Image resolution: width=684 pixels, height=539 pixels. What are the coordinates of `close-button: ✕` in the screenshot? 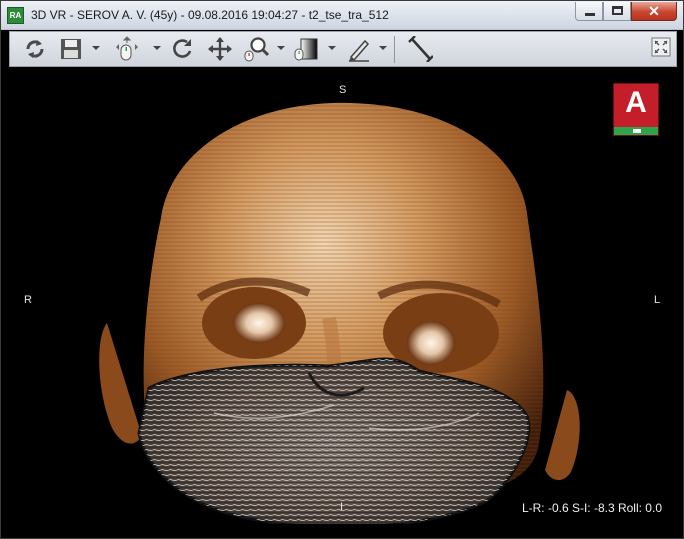 It's located at (654, 11).